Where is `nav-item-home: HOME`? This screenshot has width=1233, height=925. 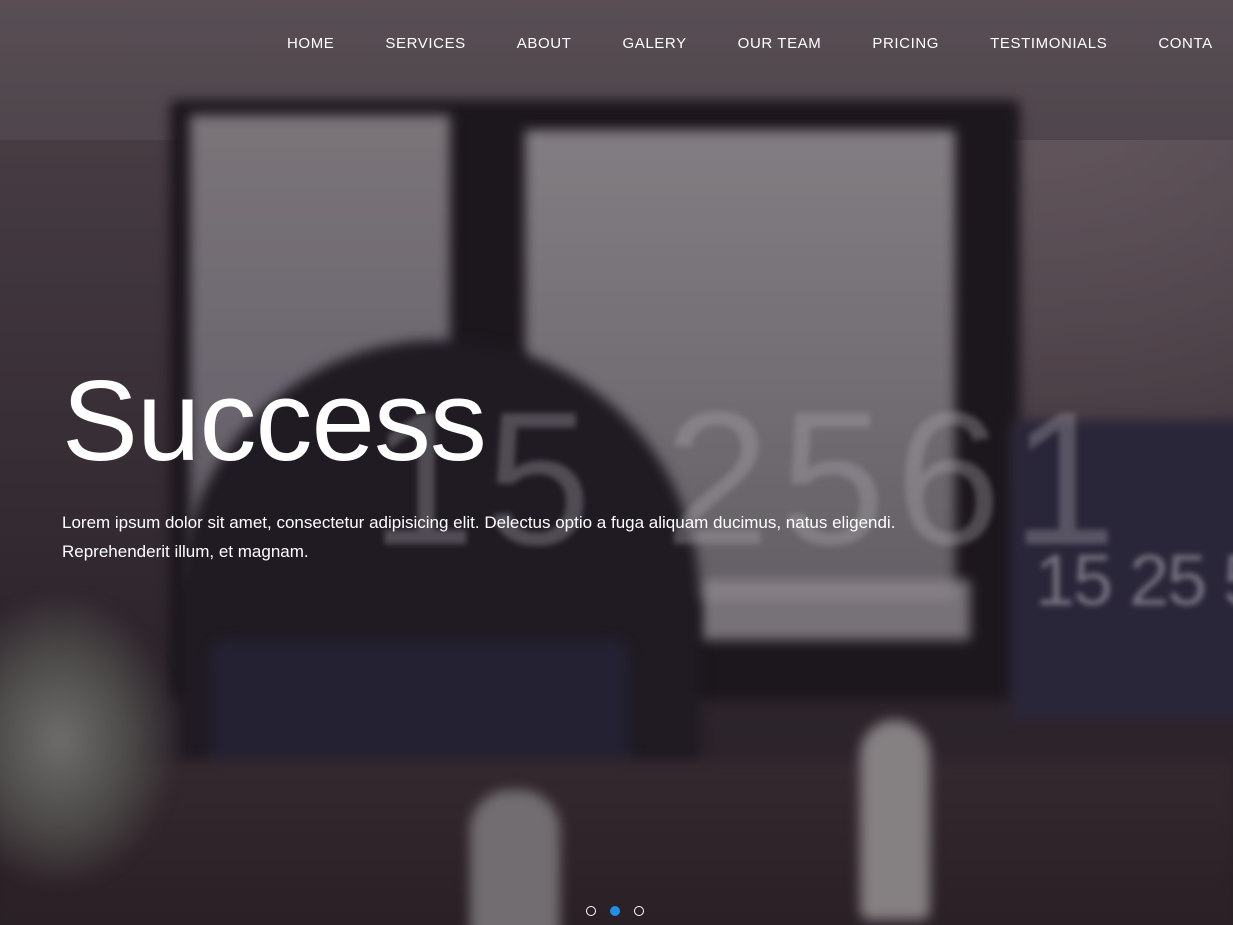 nav-item-home: HOME is located at coordinates (310, 44).